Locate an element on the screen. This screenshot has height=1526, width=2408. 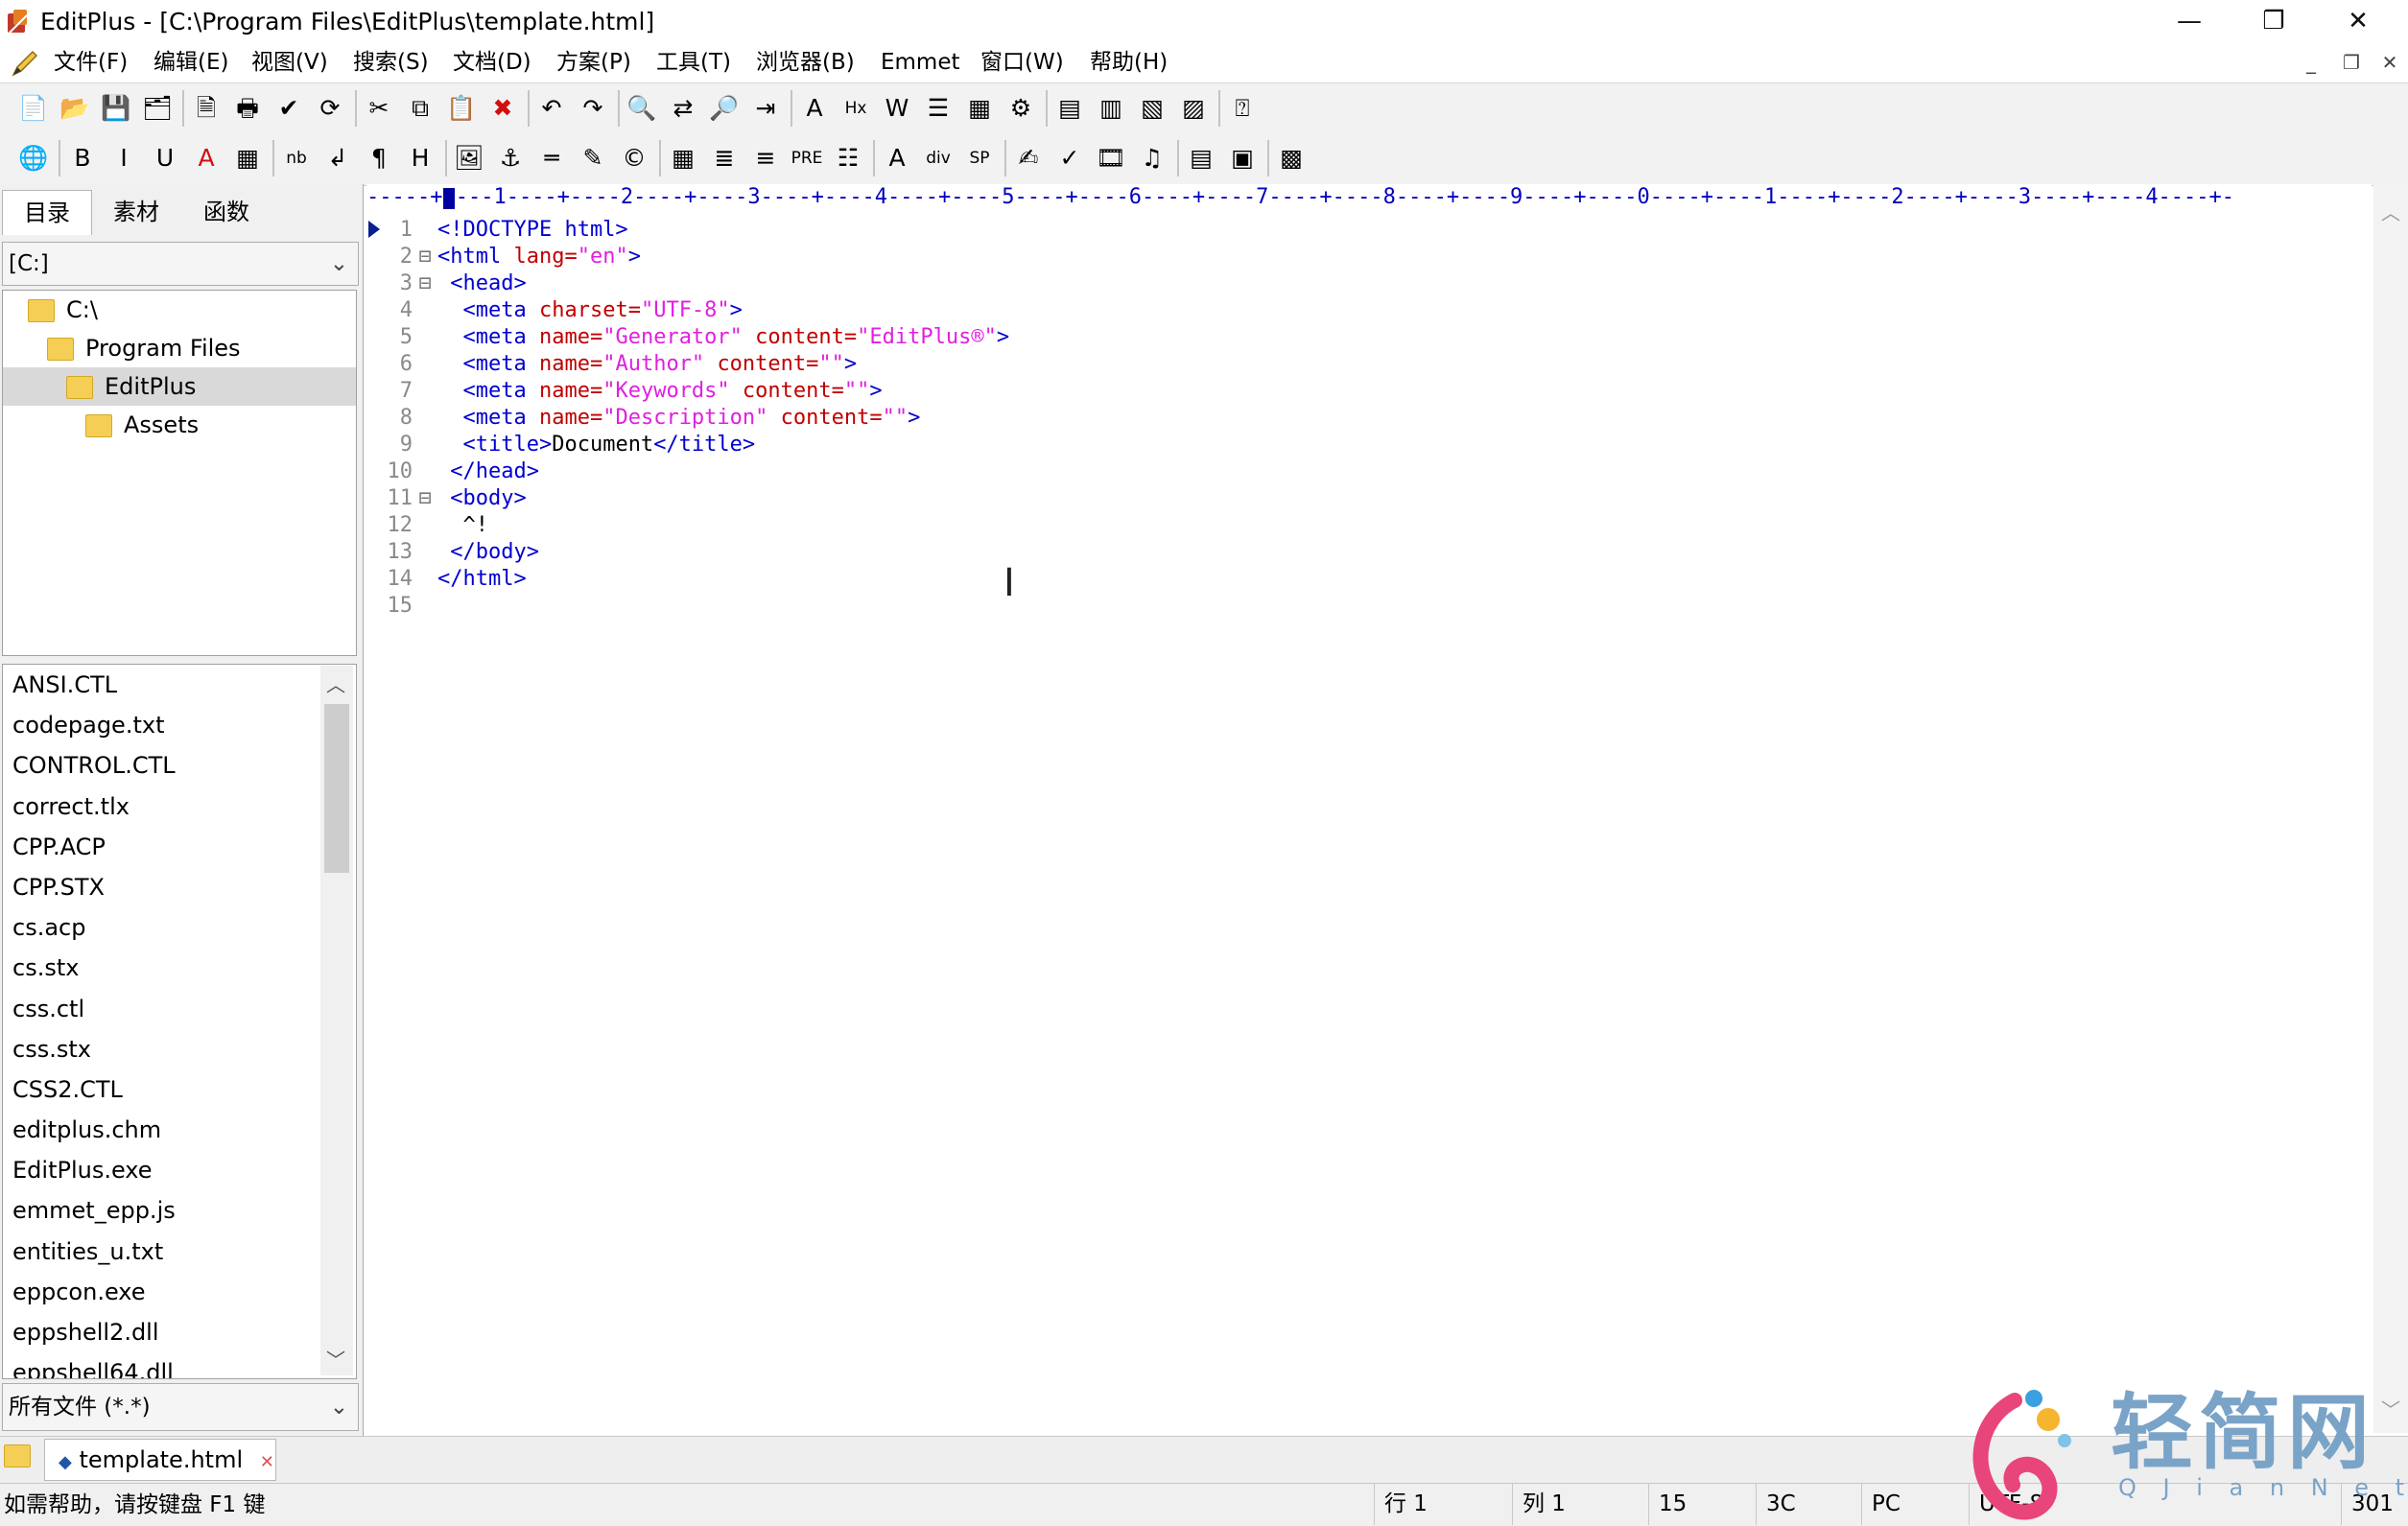
window-list-icon: ▨ is located at coordinates (1193, 108).